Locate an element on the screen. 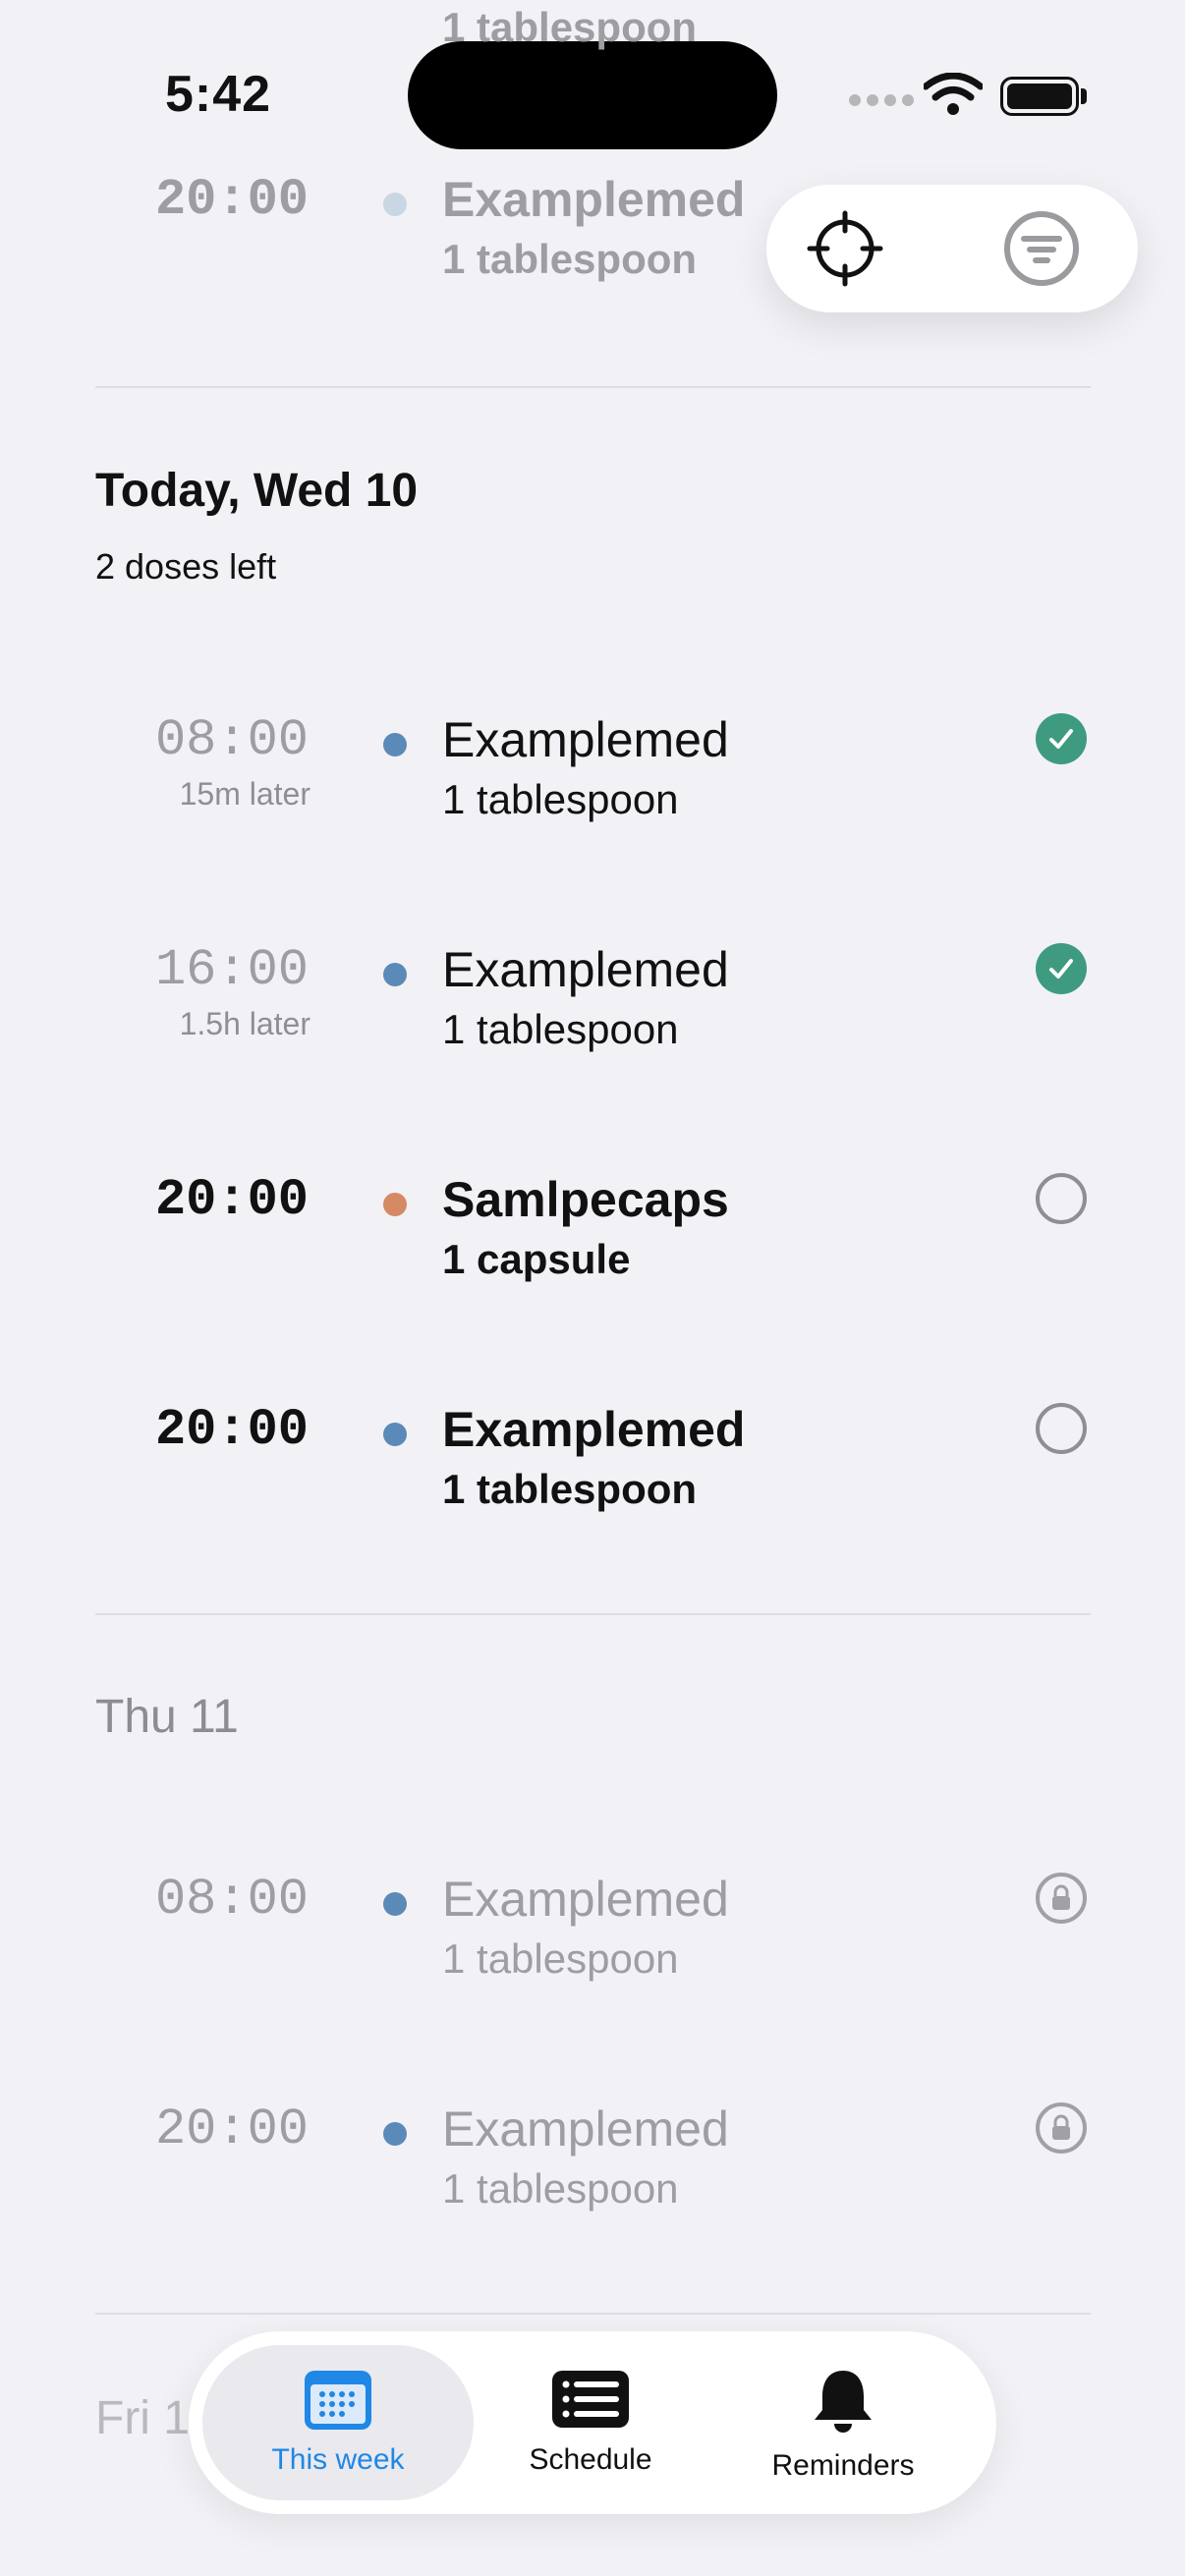 The height and width of the screenshot is (2576, 1185). dose-row: 08:00 15m later Examplemed 1 tablespoon is located at coordinates (592, 781).